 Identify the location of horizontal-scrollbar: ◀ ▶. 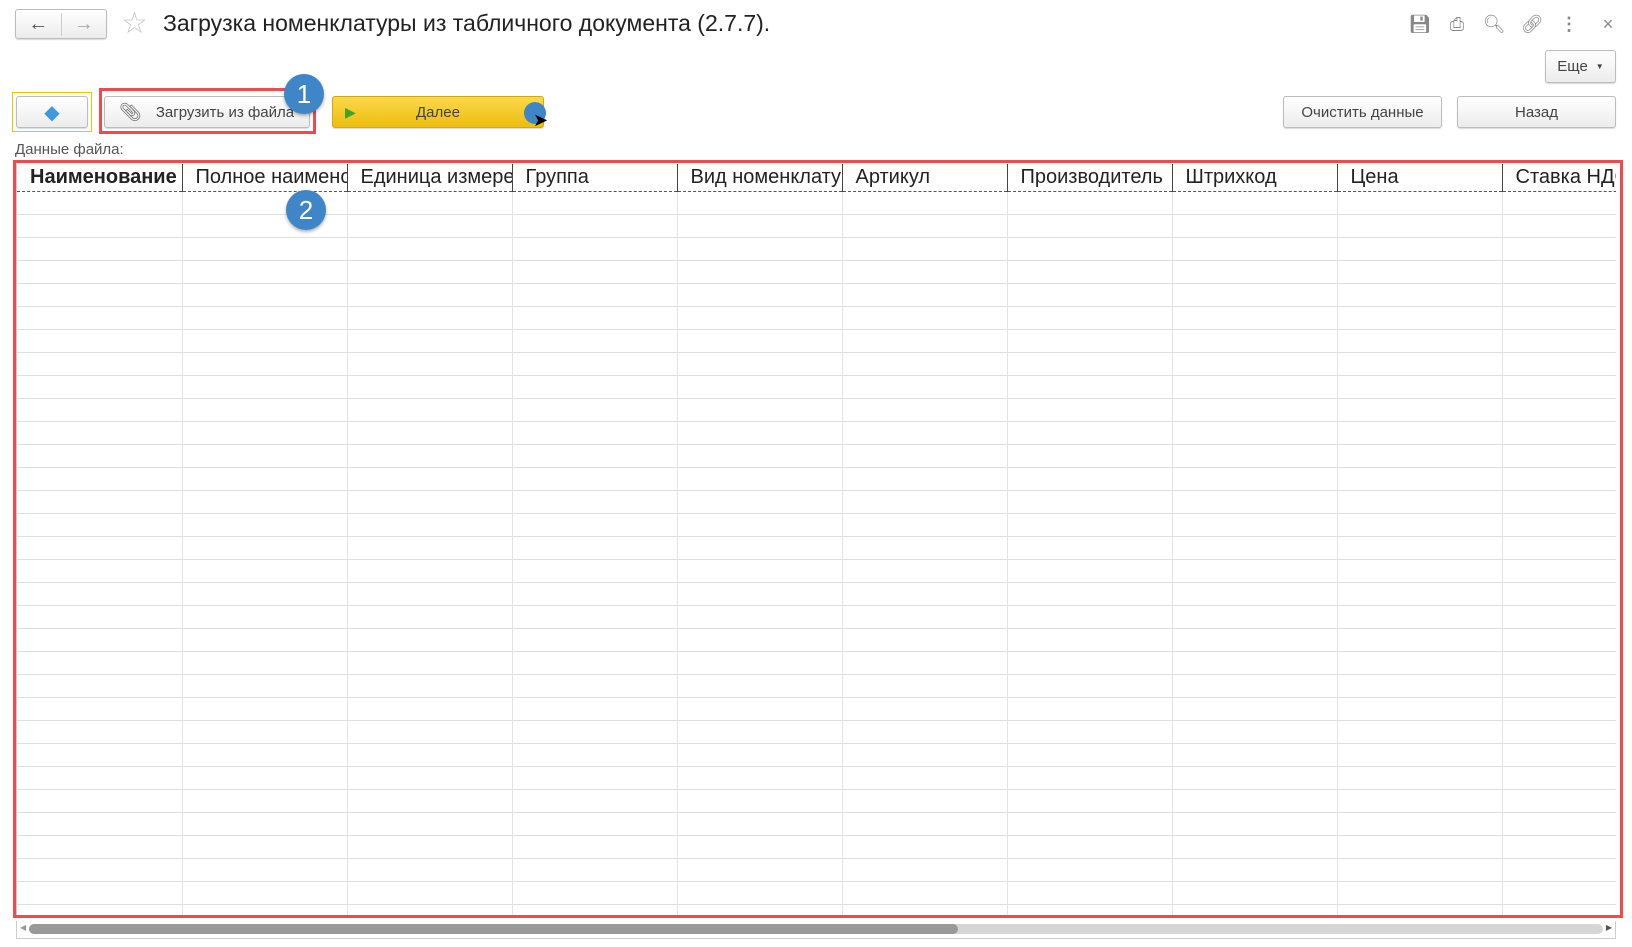
(816, 930).